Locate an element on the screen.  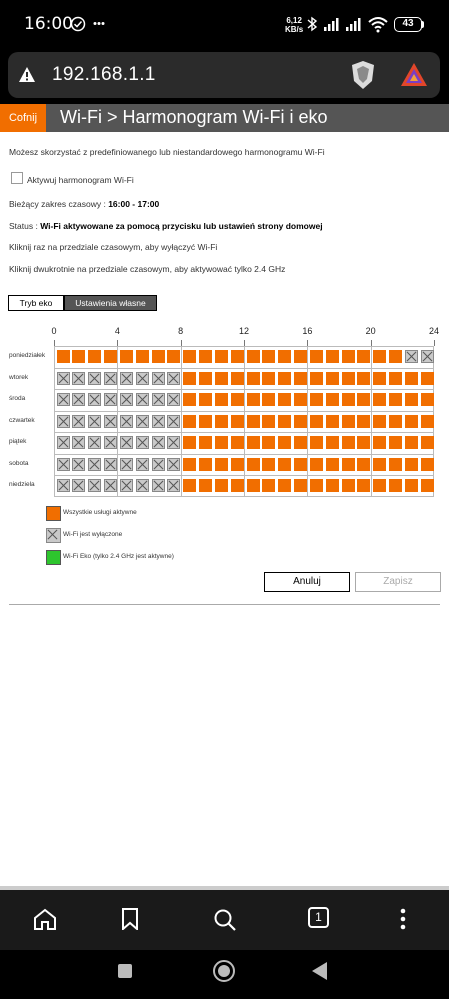
brave-rewards-icon is located at coordinates (414, 75).